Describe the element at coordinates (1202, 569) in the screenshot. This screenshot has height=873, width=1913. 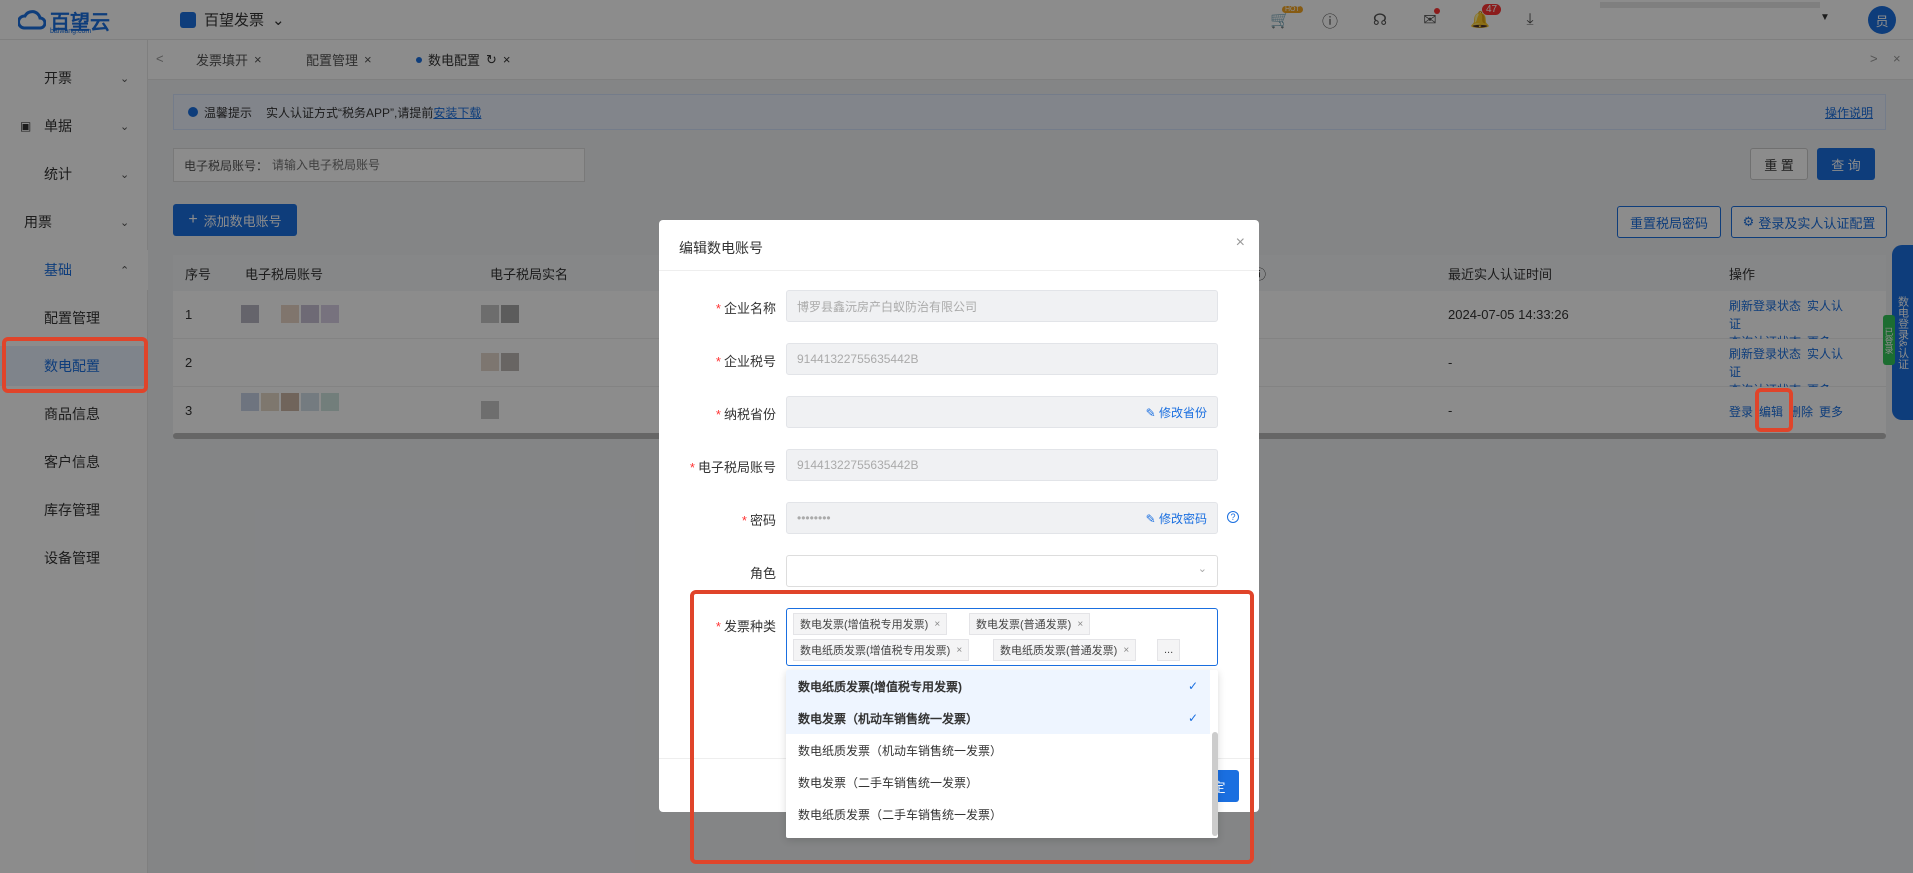
I see `chevron-down-icon: ⌄` at that location.